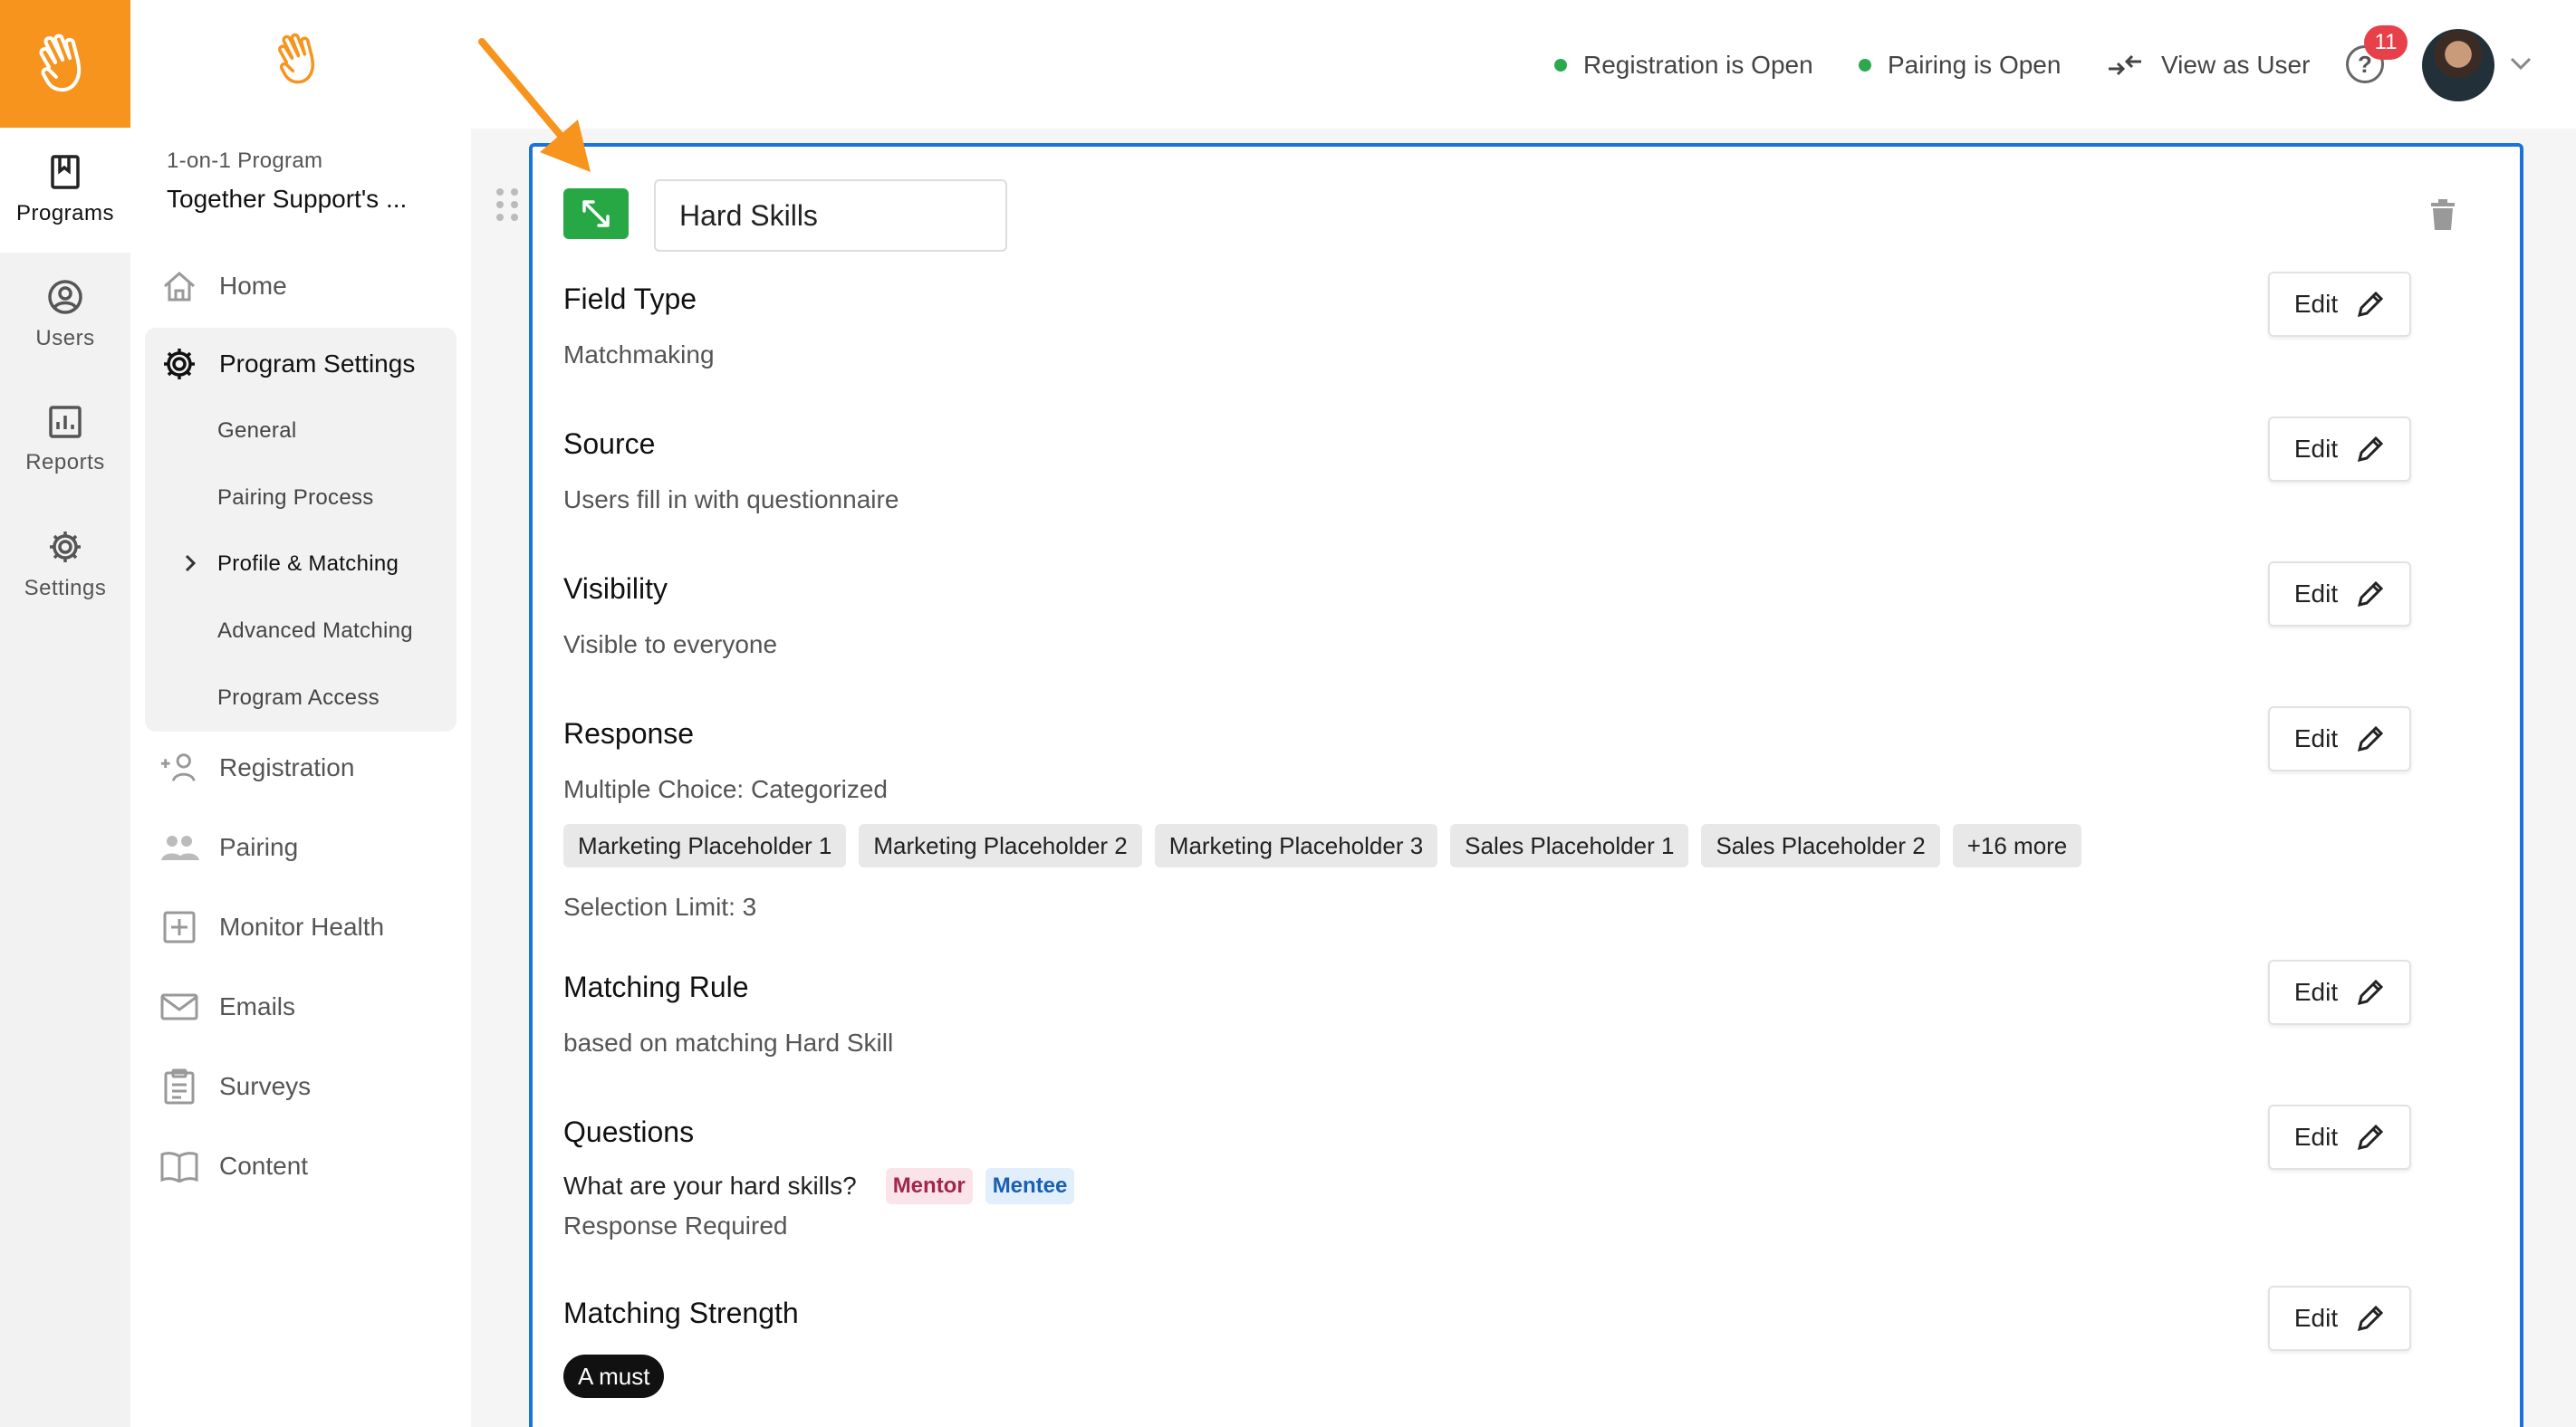  I want to click on app-logo, so click(65, 64).